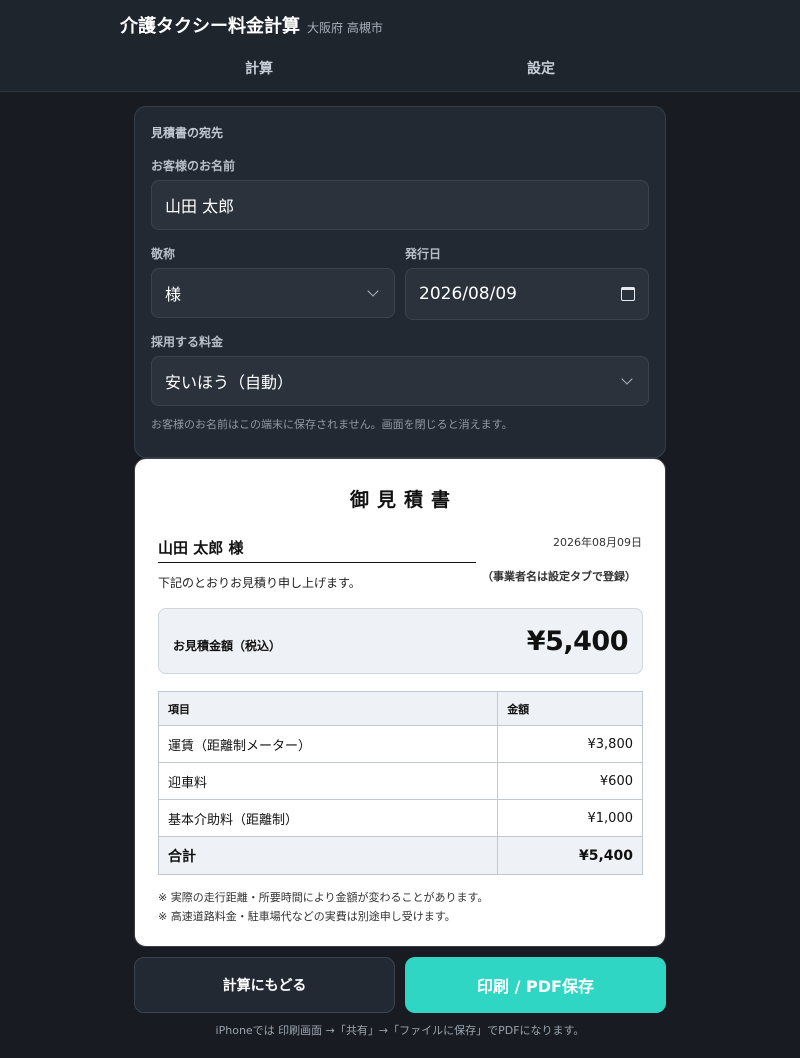  Describe the element at coordinates (559, 576) in the screenshot. I see `provider-note: （事業者名は設定タブで登録）` at that location.